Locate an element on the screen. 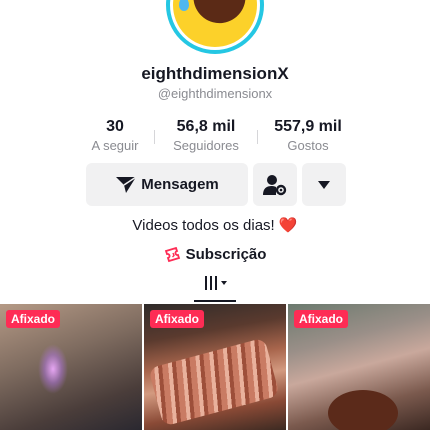 The image size is (430, 430). avatar is located at coordinates (215, 27).